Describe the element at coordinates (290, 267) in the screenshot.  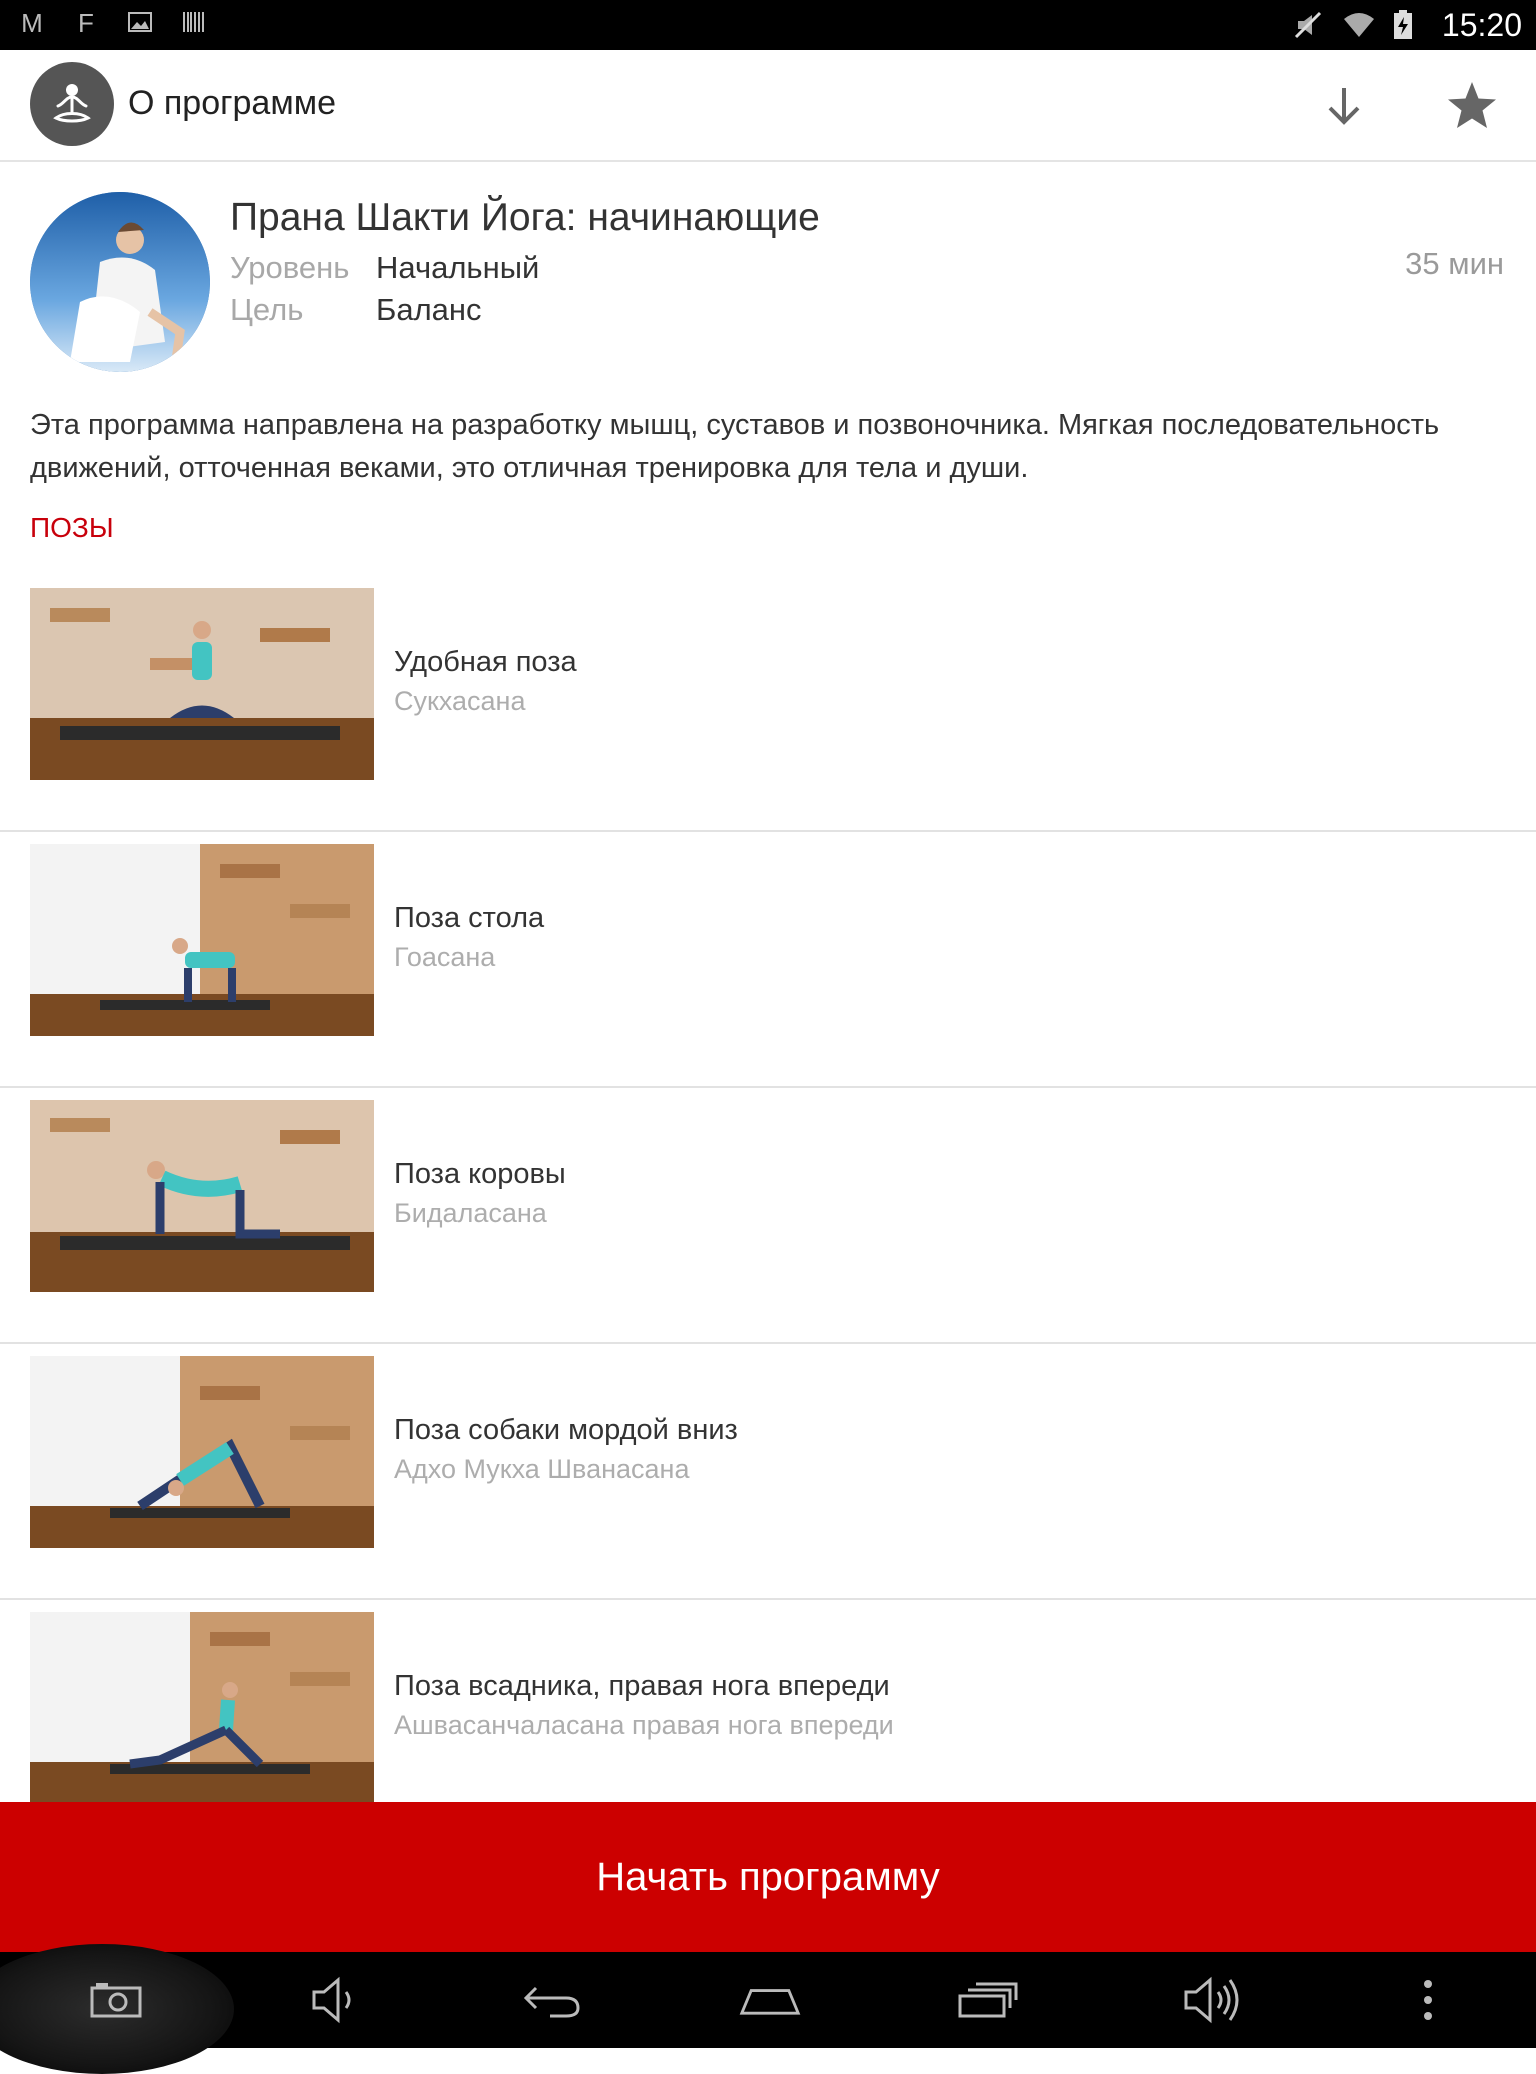
I see `level-label: Уровень` at that location.